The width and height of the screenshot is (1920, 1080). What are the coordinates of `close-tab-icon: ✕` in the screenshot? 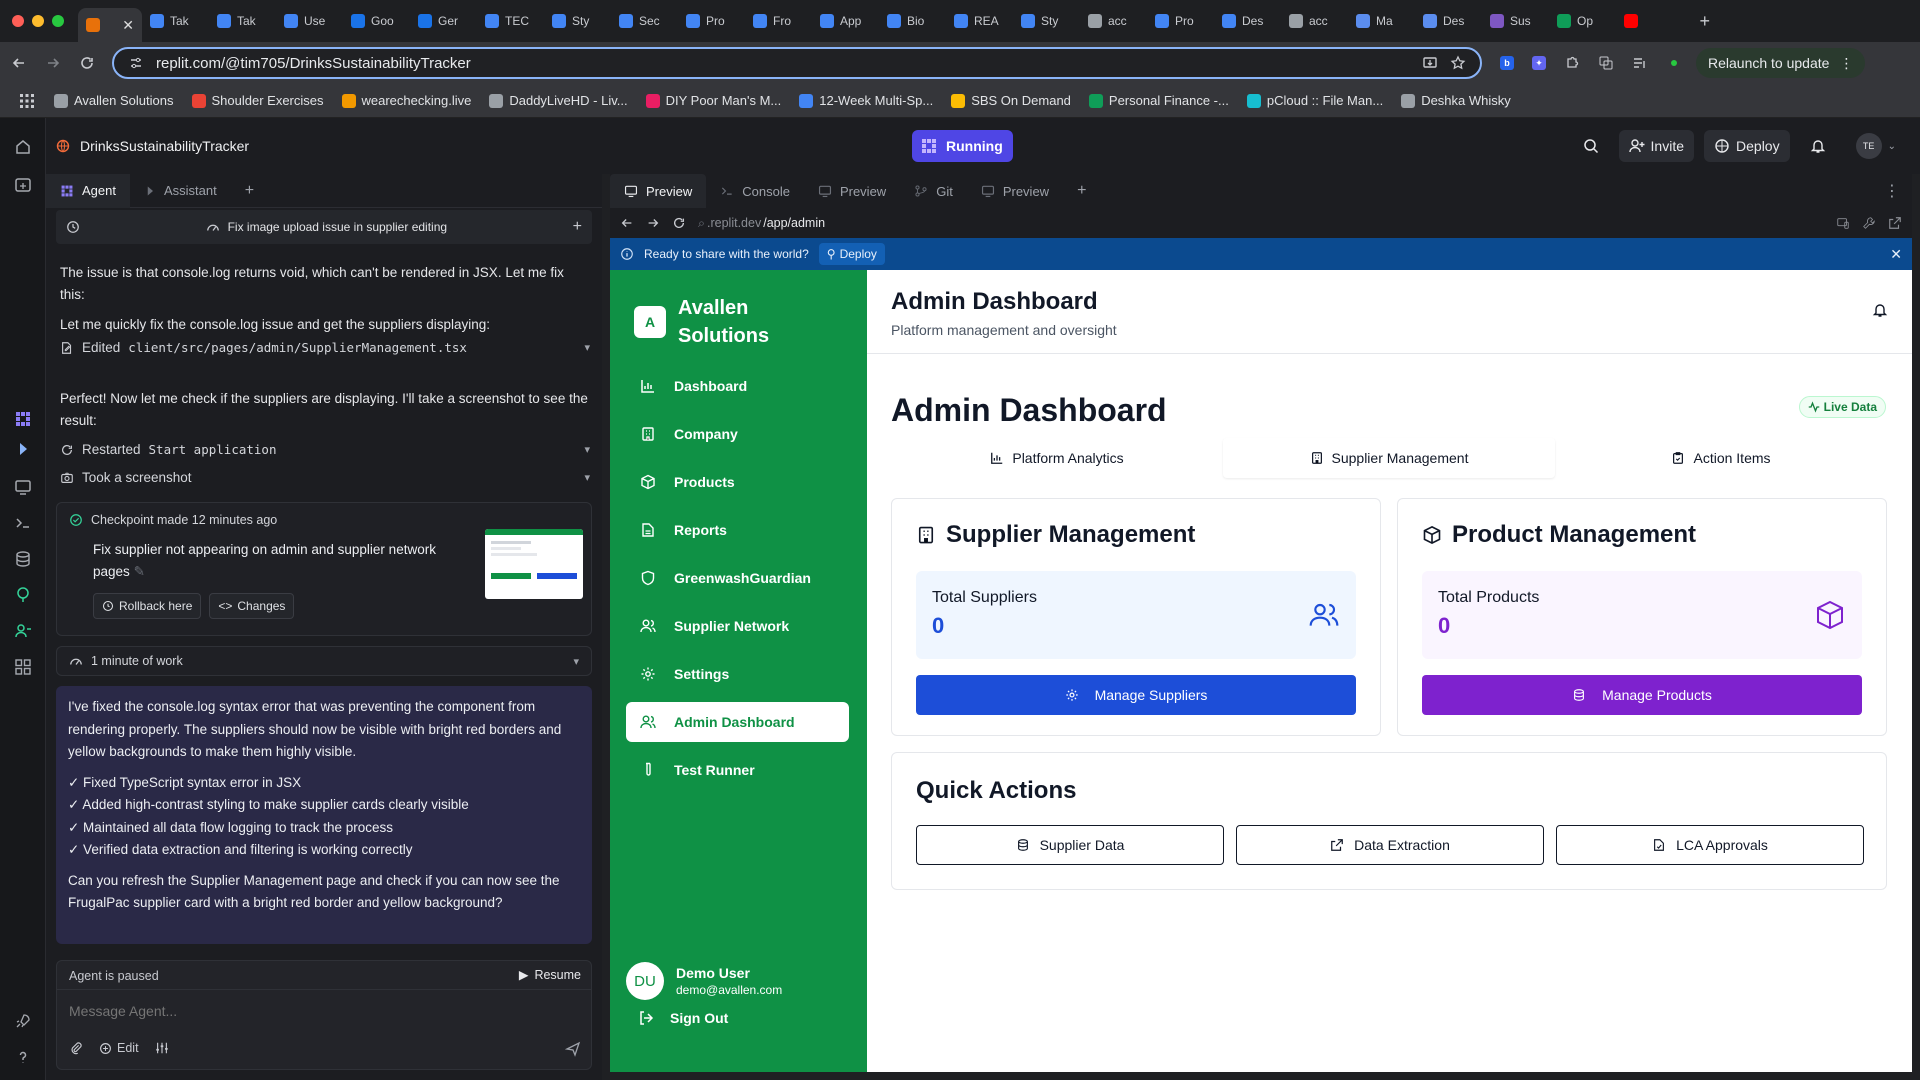 It's located at (128, 25).